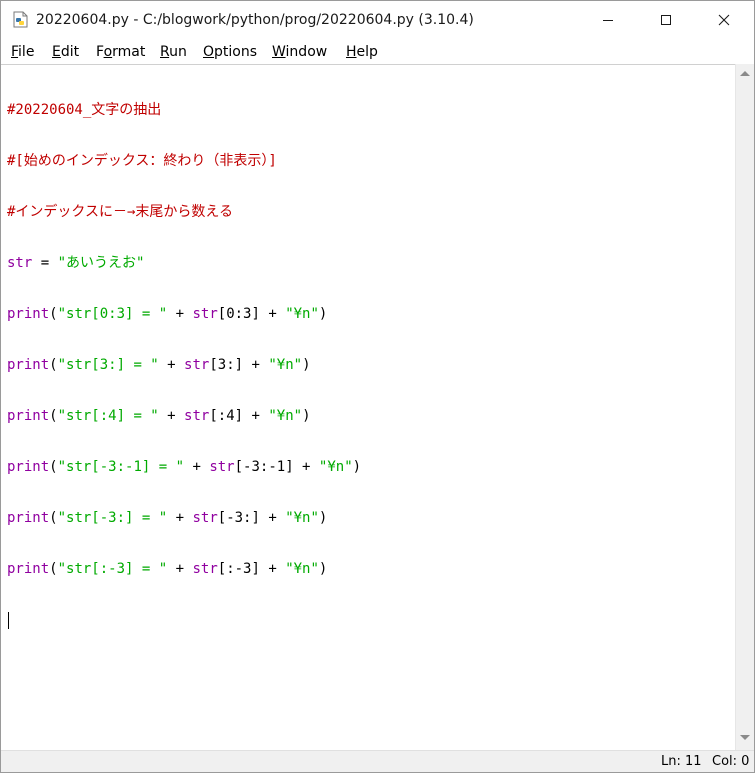 The height and width of the screenshot is (773, 755). What do you see at coordinates (65, 52) in the screenshot?
I see `menu-edit: Edit` at bounding box center [65, 52].